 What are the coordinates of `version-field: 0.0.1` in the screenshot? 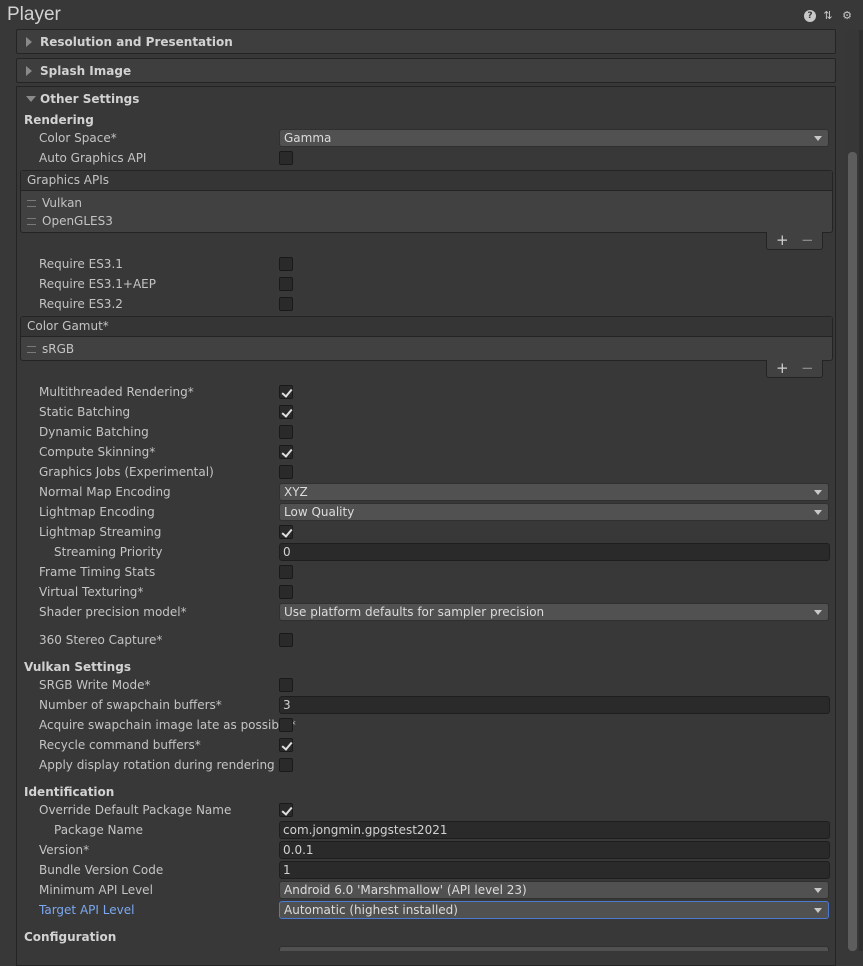 It's located at (554, 850).